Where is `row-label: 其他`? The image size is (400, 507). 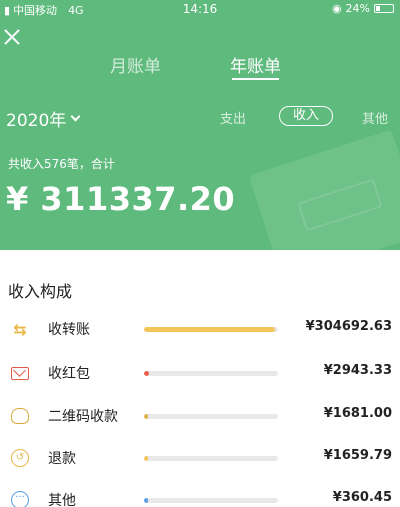
row-label: 其他 is located at coordinates (62, 500).